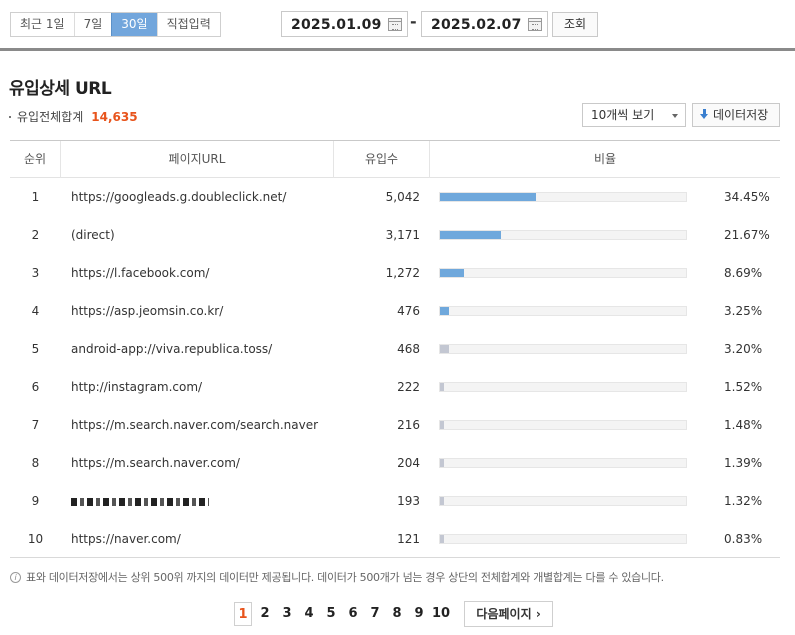  Describe the element at coordinates (747, 197) in the screenshot. I see `cell-percent: 34.45%` at that location.